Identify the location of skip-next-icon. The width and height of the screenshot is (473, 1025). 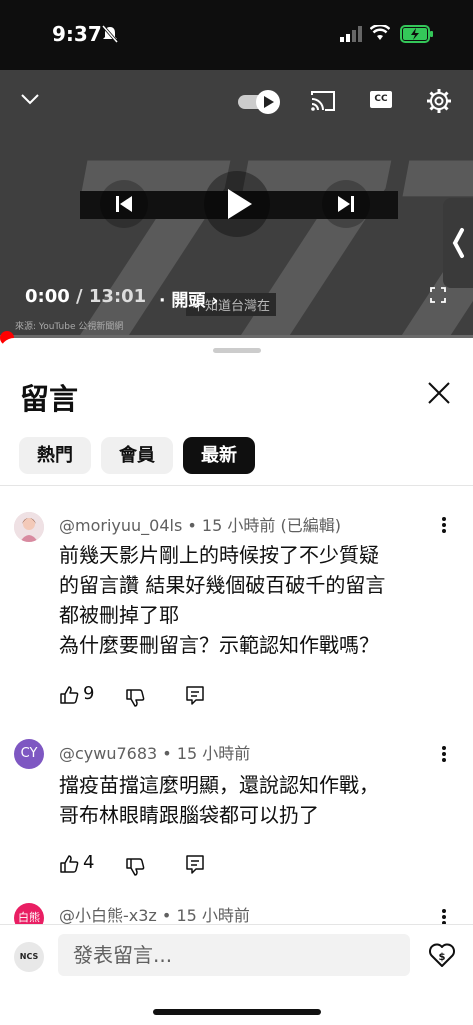
(346, 204).